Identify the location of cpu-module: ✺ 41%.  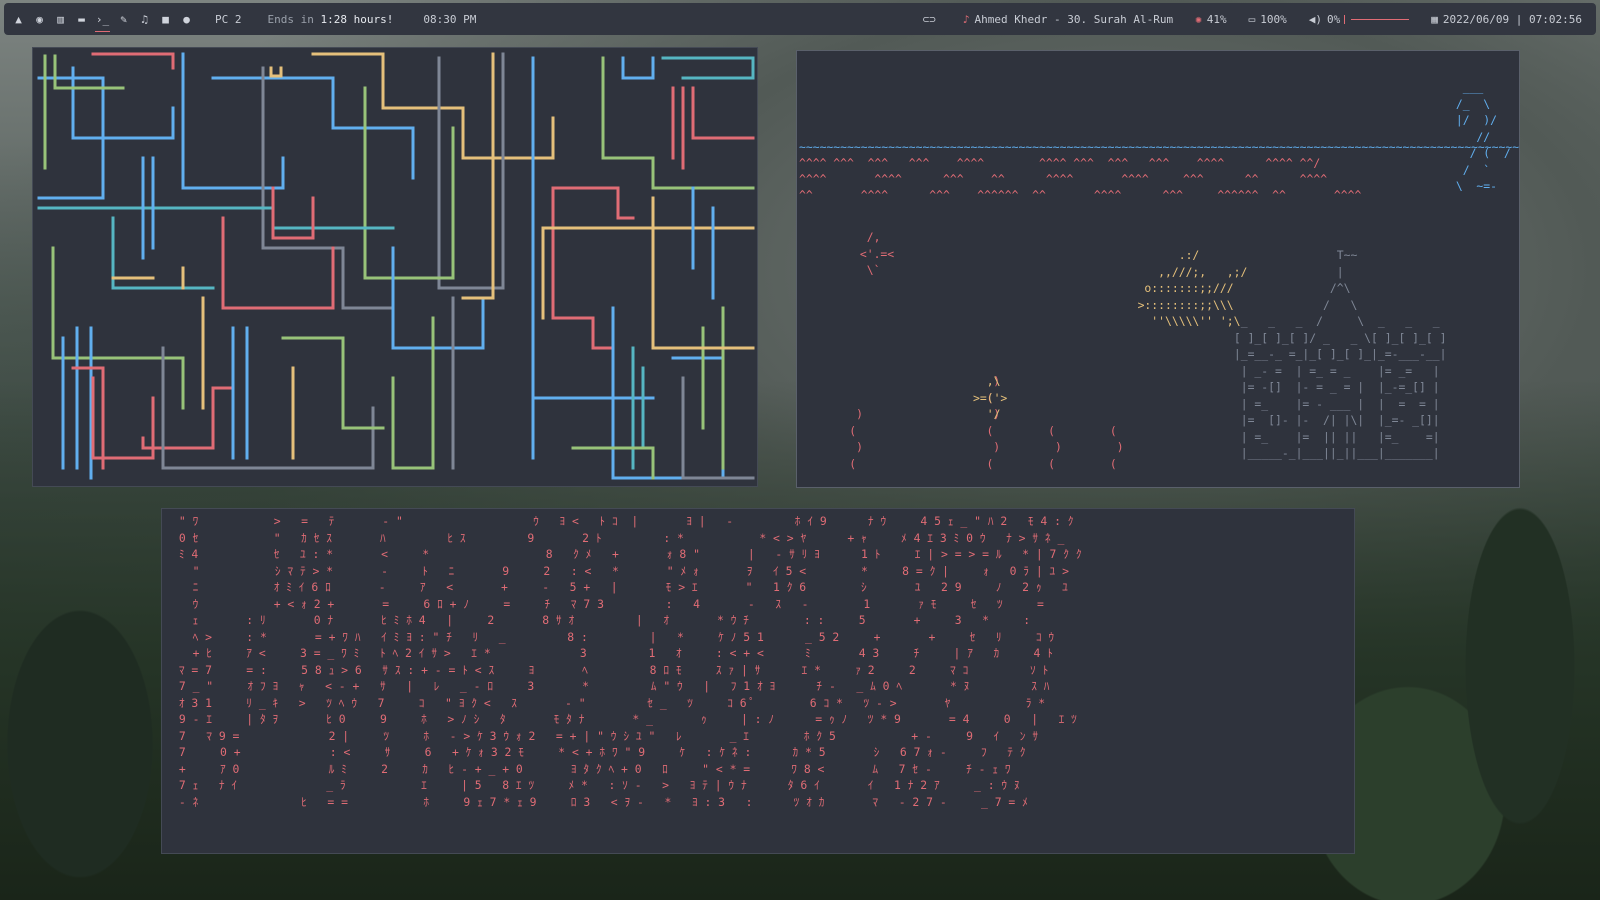
(1211, 19).